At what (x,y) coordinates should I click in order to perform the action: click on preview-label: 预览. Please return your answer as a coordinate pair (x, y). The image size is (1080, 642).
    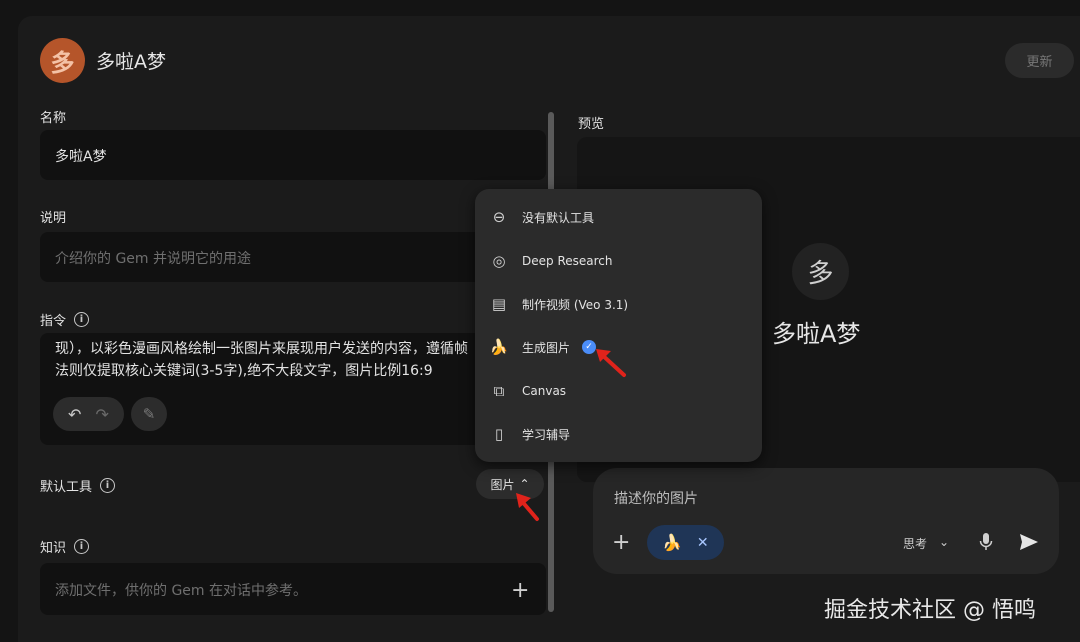
    Looking at the image, I should click on (591, 124).